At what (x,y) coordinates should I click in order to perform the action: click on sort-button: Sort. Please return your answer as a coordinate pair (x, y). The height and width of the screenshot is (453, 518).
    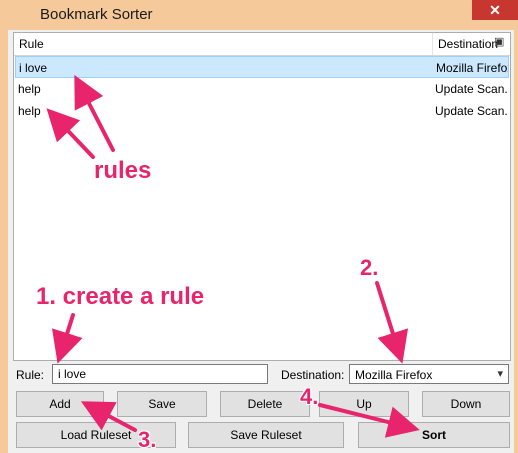
    Looking at the image, I should click on (434, 435).